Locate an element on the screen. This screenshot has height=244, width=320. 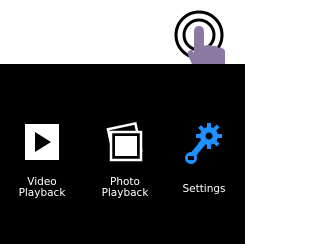
menu-item-settings: Settings is located at coordinates (204, 162).